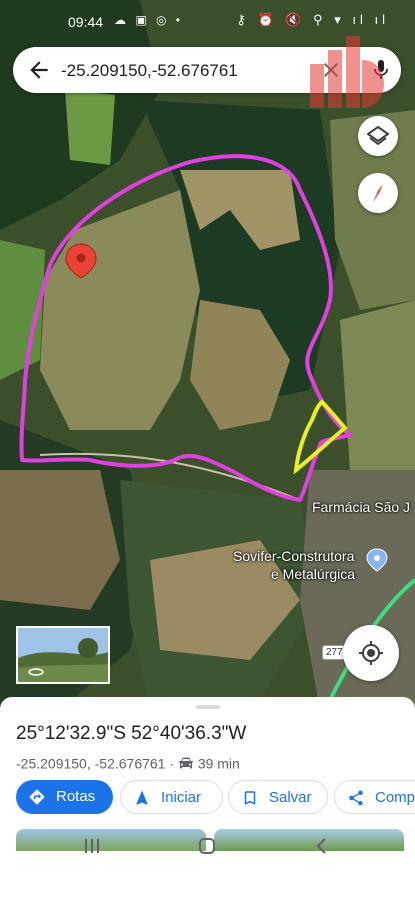 The image size is (415, 899). I want to click on bookmark-icon, so click(250, 798).